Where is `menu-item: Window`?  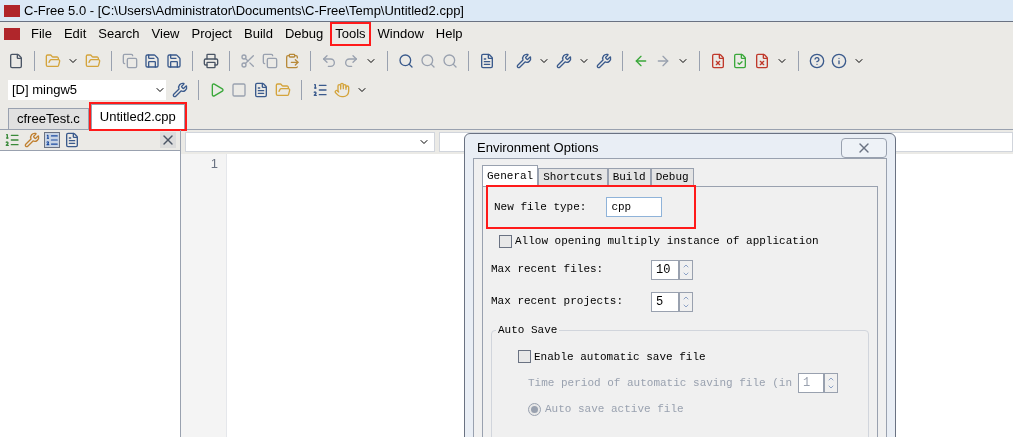
menu-item: Window is located at coordinates (400, 34).